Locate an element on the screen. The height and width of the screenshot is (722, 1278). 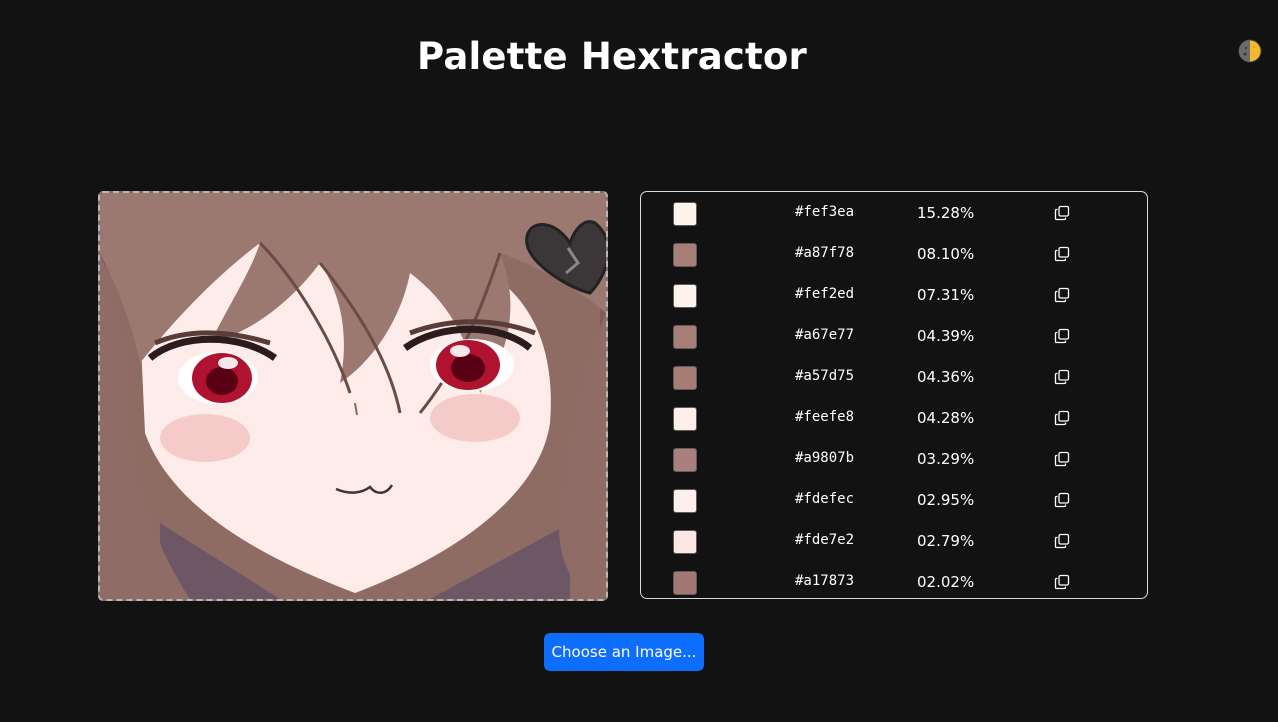
color-percentage: 04.36% is located at coordinates (946, 377).